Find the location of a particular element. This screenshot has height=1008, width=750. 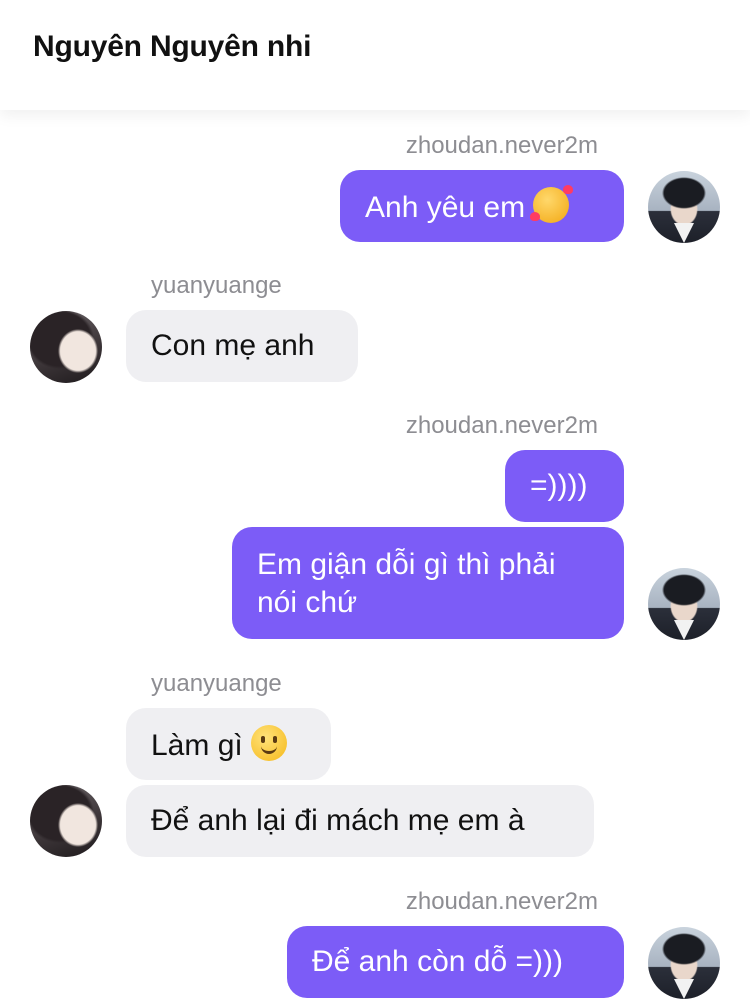

message-bubble-incoming: Con mẹ anh is located at coordinates (242, 346).